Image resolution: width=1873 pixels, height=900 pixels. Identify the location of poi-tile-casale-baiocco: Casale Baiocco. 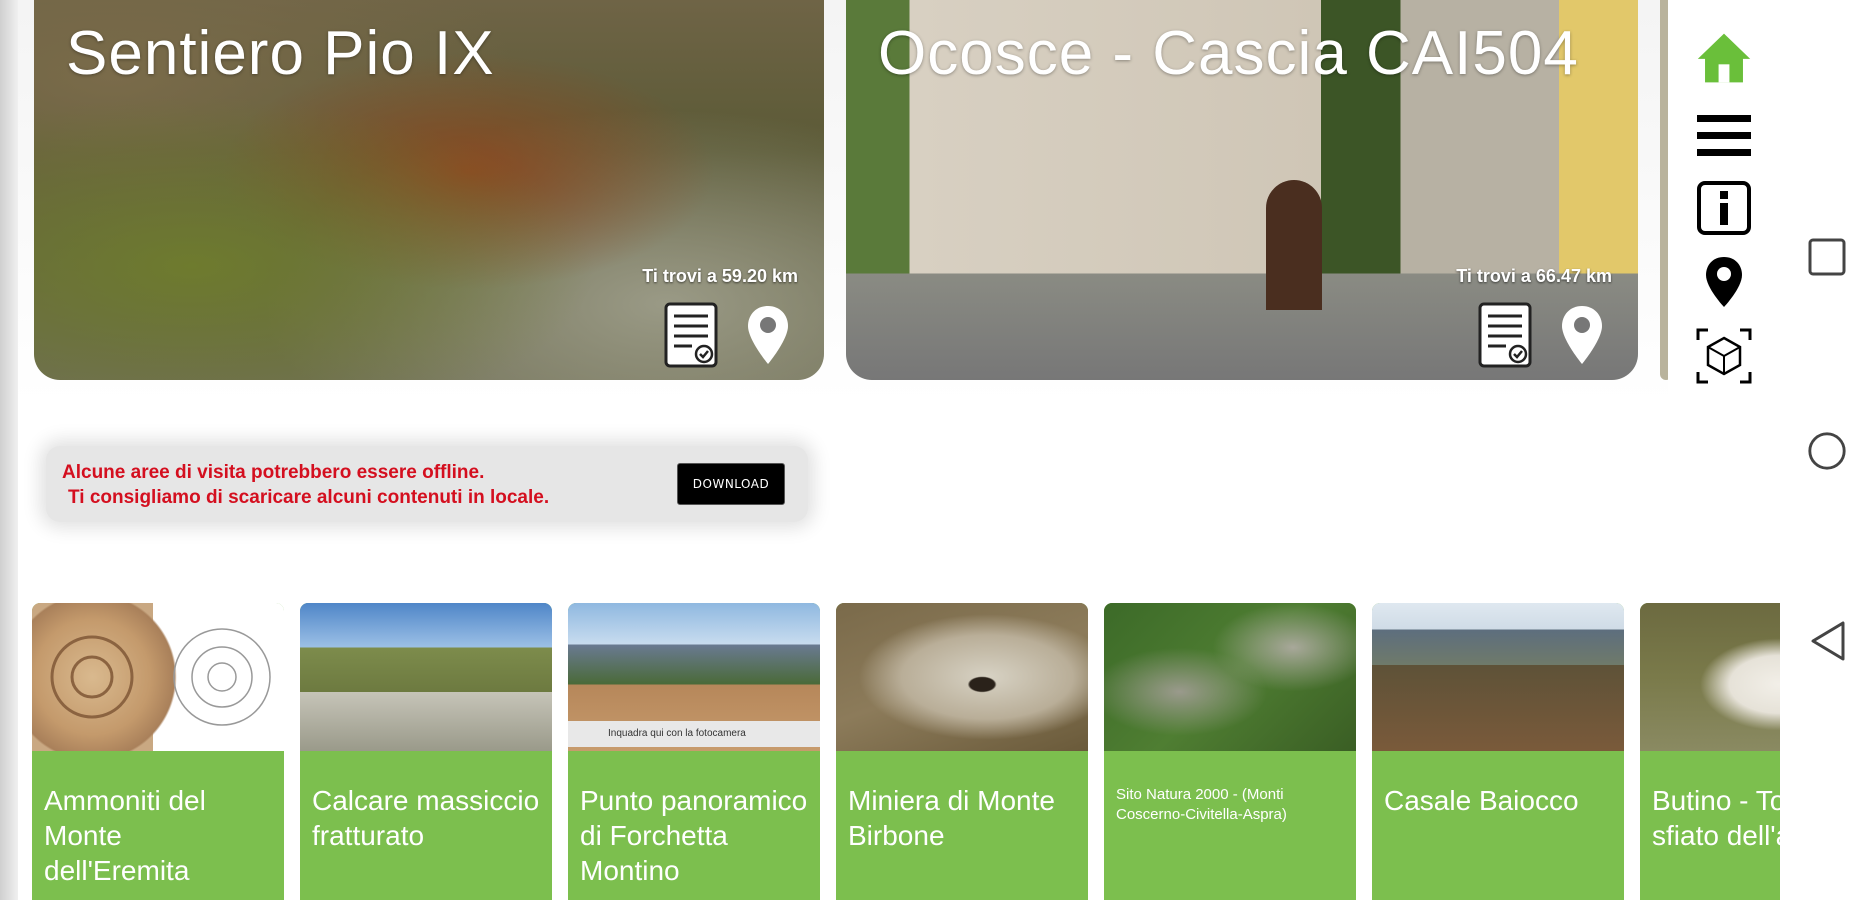
(1498, 751).